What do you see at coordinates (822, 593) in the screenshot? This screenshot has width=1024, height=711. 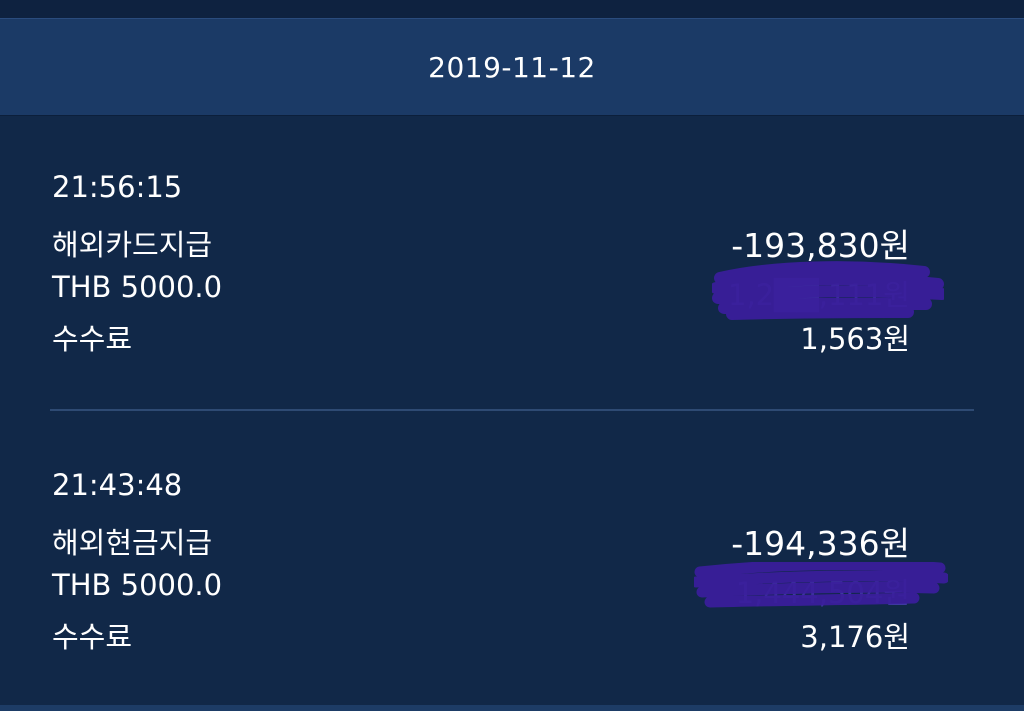 I see `redacted-balance-text: 1,444,504원` at bounding box center [822, 593].